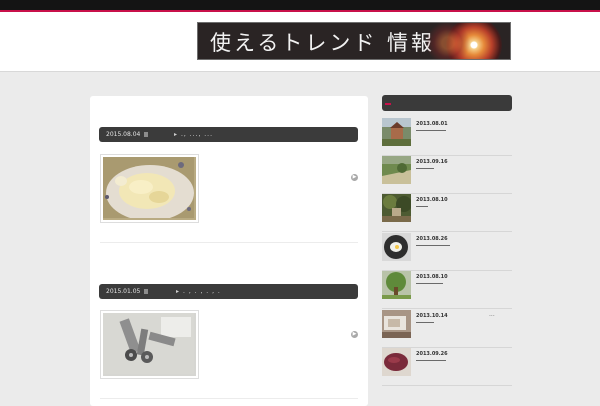 This screenshot has width=600, height=406. Describe the element at coordinates (432, 354) in the screenshot. I see `sidebar-date: 2013.09.26` at that location.